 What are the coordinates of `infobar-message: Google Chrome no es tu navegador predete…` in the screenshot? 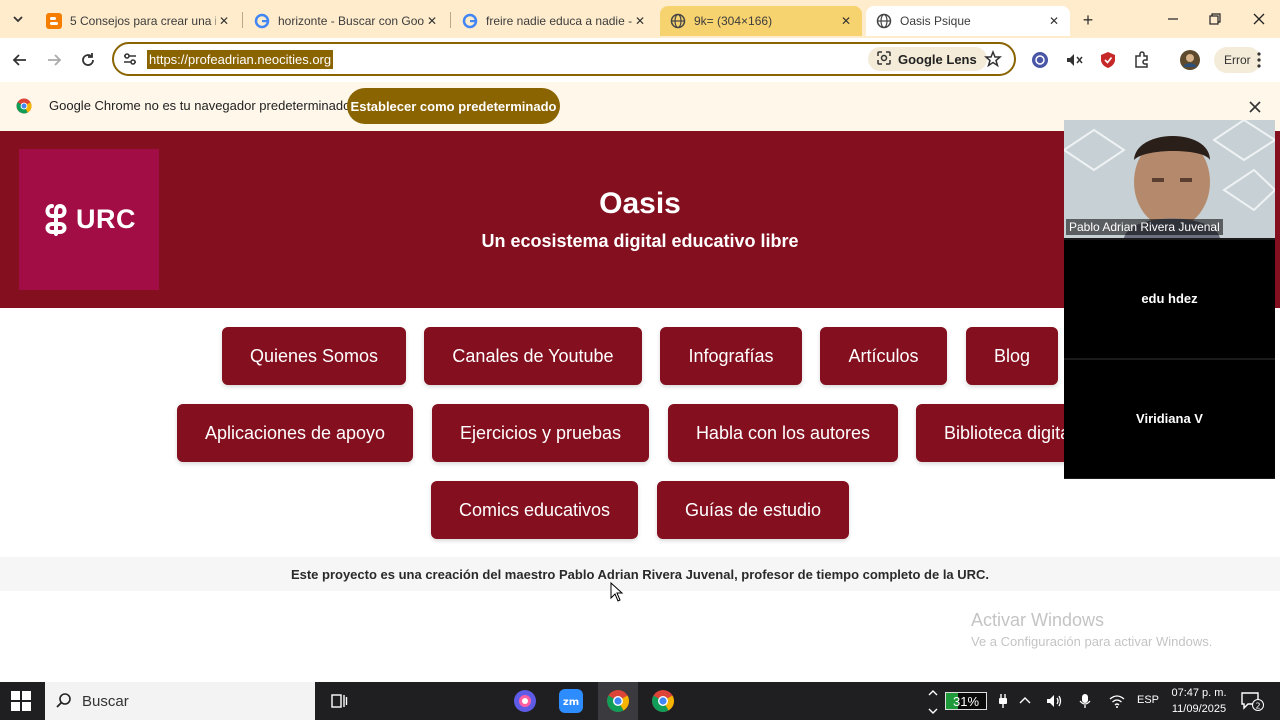 It's located at (200, 105).